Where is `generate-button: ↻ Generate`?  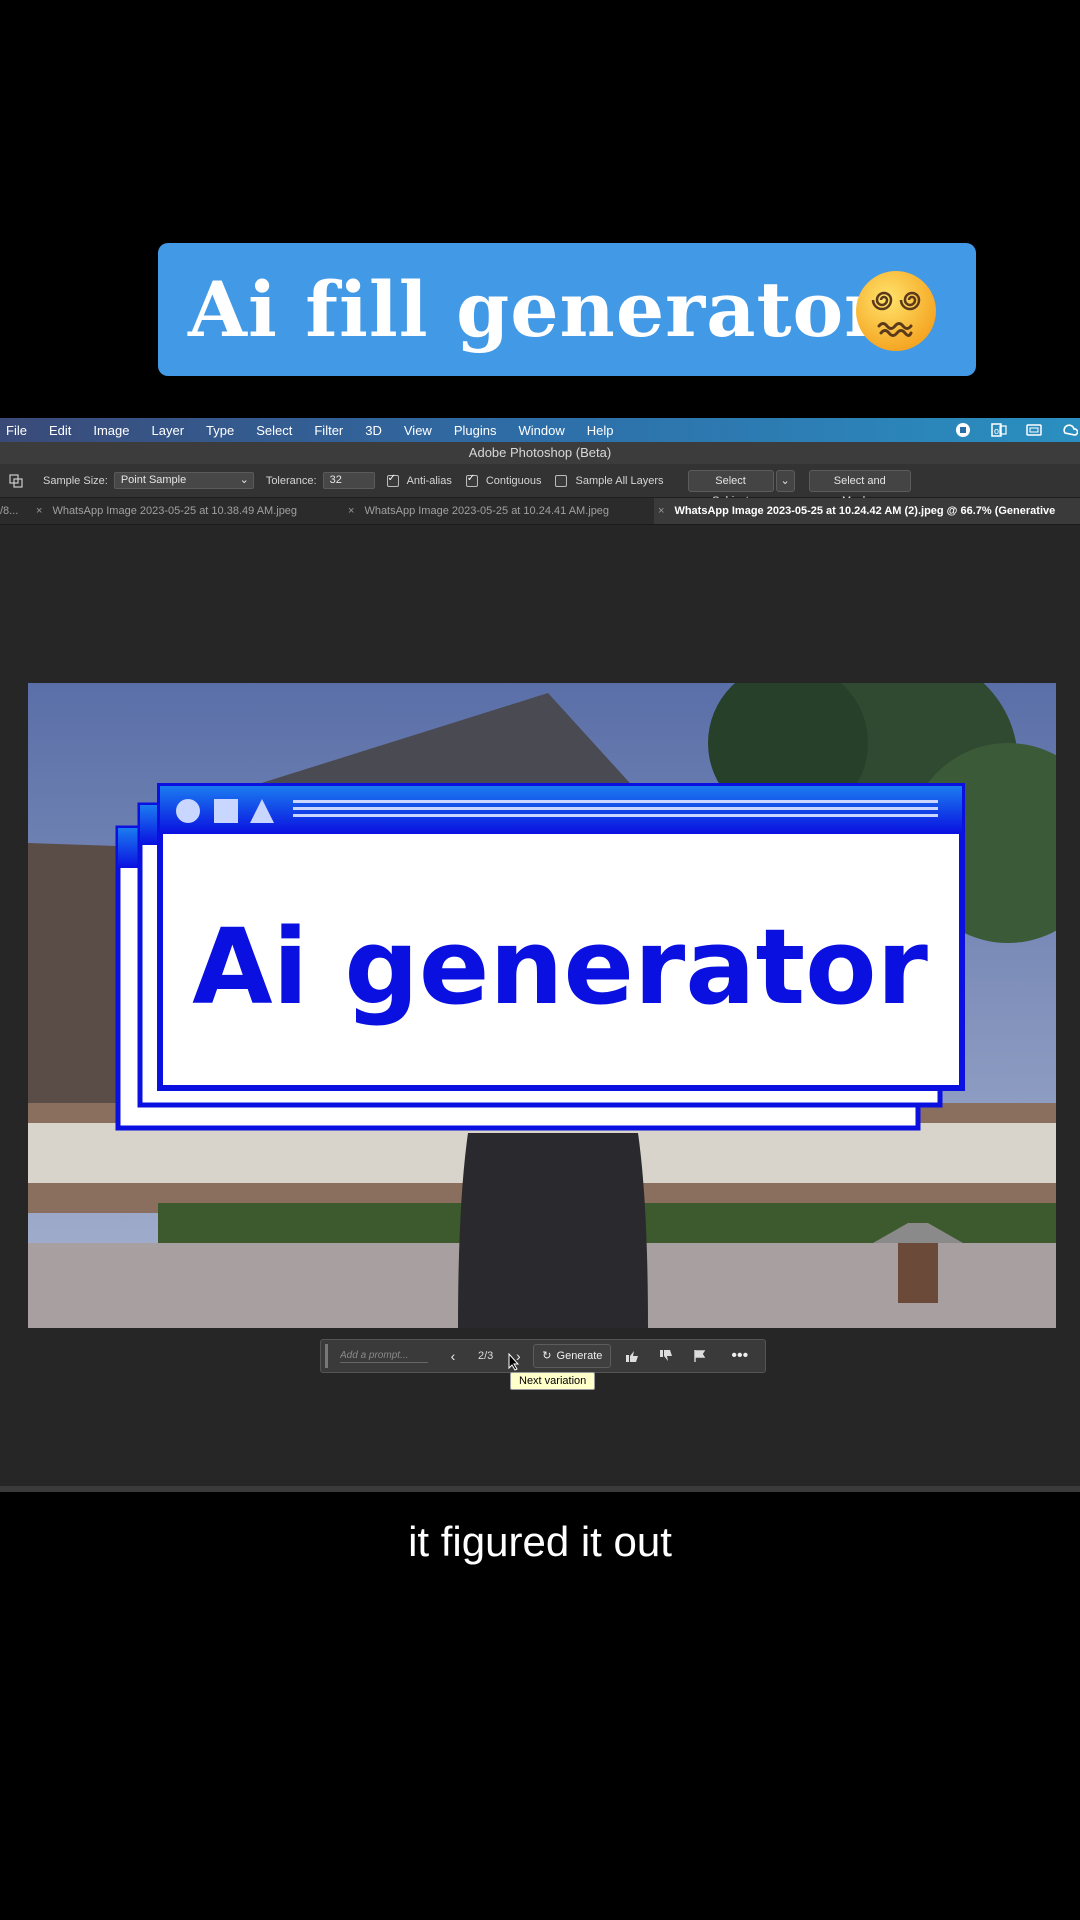 generate-button: ↻ Generate is located at coordinates (572, 1356).